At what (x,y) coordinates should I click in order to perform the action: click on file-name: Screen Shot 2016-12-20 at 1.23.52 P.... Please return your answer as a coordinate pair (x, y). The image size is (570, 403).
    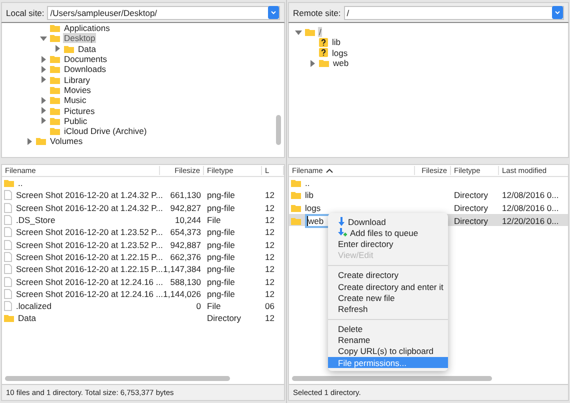
    Looking at the image, I should click on (89, 245).